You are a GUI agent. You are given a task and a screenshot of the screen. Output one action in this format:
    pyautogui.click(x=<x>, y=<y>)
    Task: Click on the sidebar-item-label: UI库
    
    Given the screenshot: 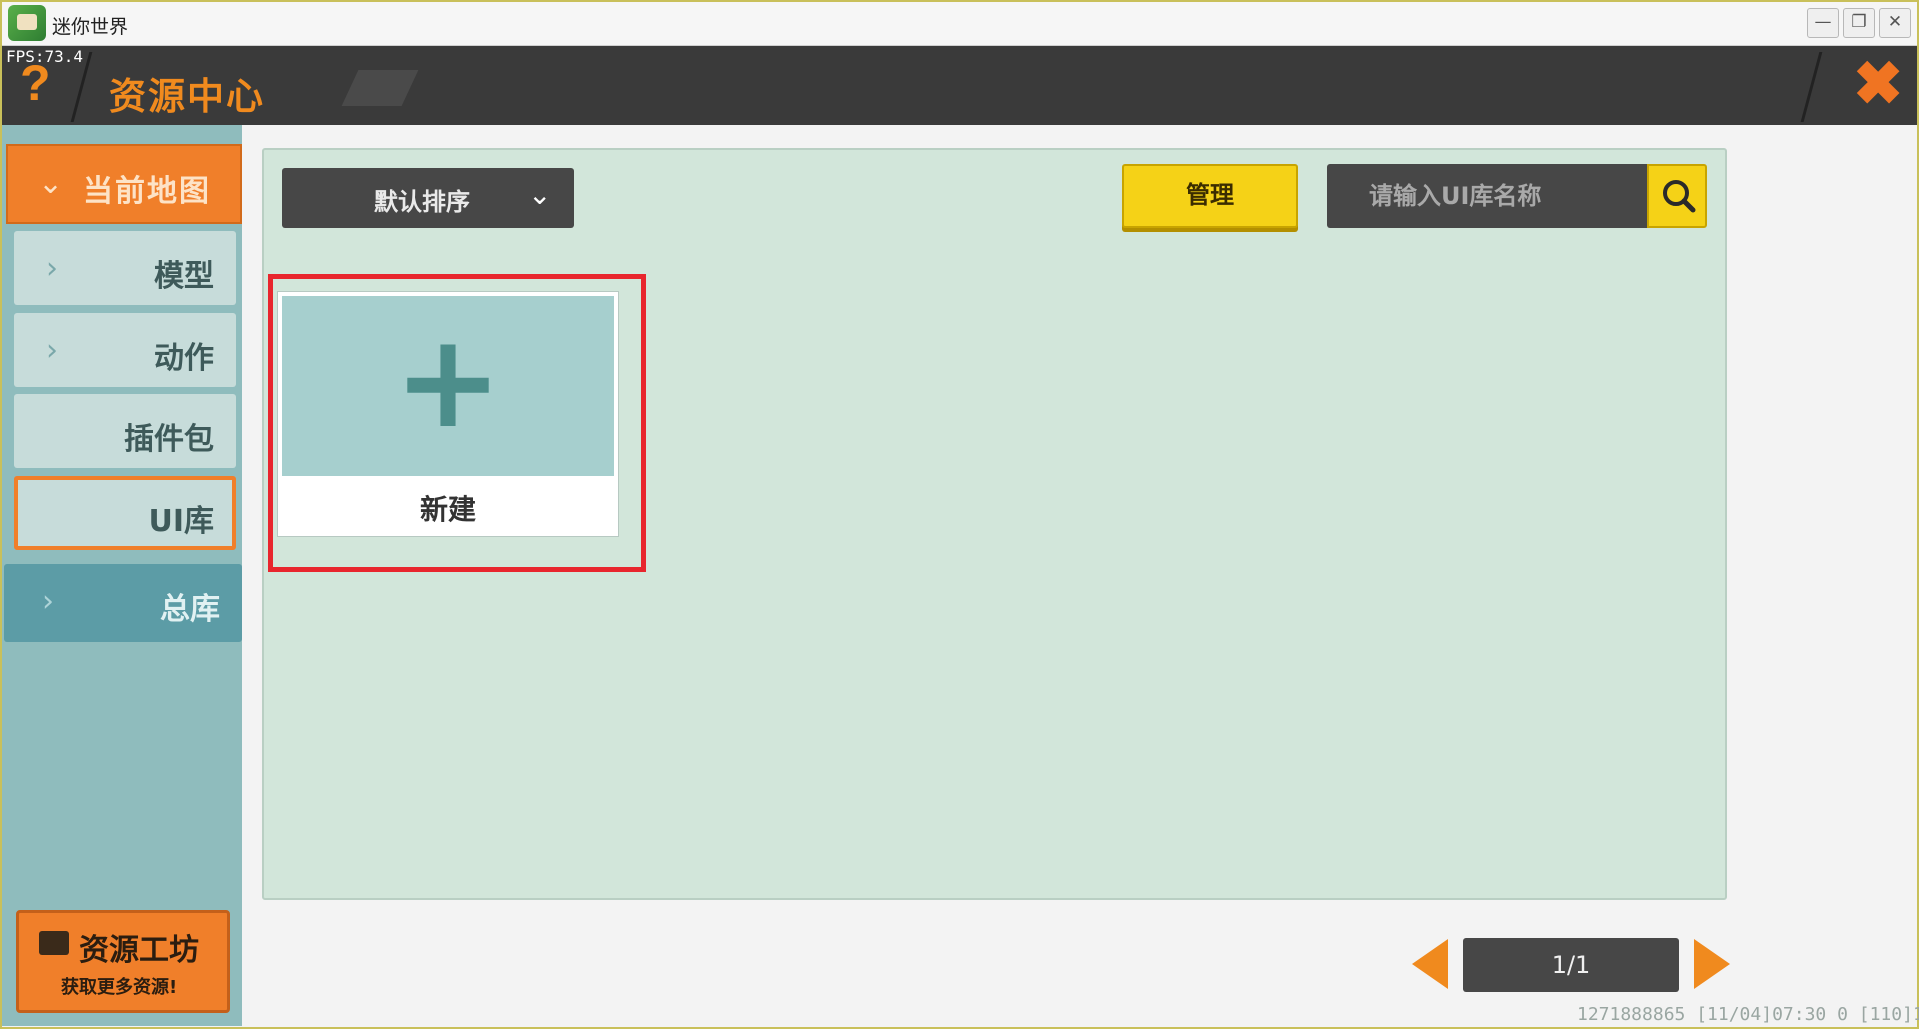 What is the action you would take?
    pyautogui.click(x=181, y=521)
    